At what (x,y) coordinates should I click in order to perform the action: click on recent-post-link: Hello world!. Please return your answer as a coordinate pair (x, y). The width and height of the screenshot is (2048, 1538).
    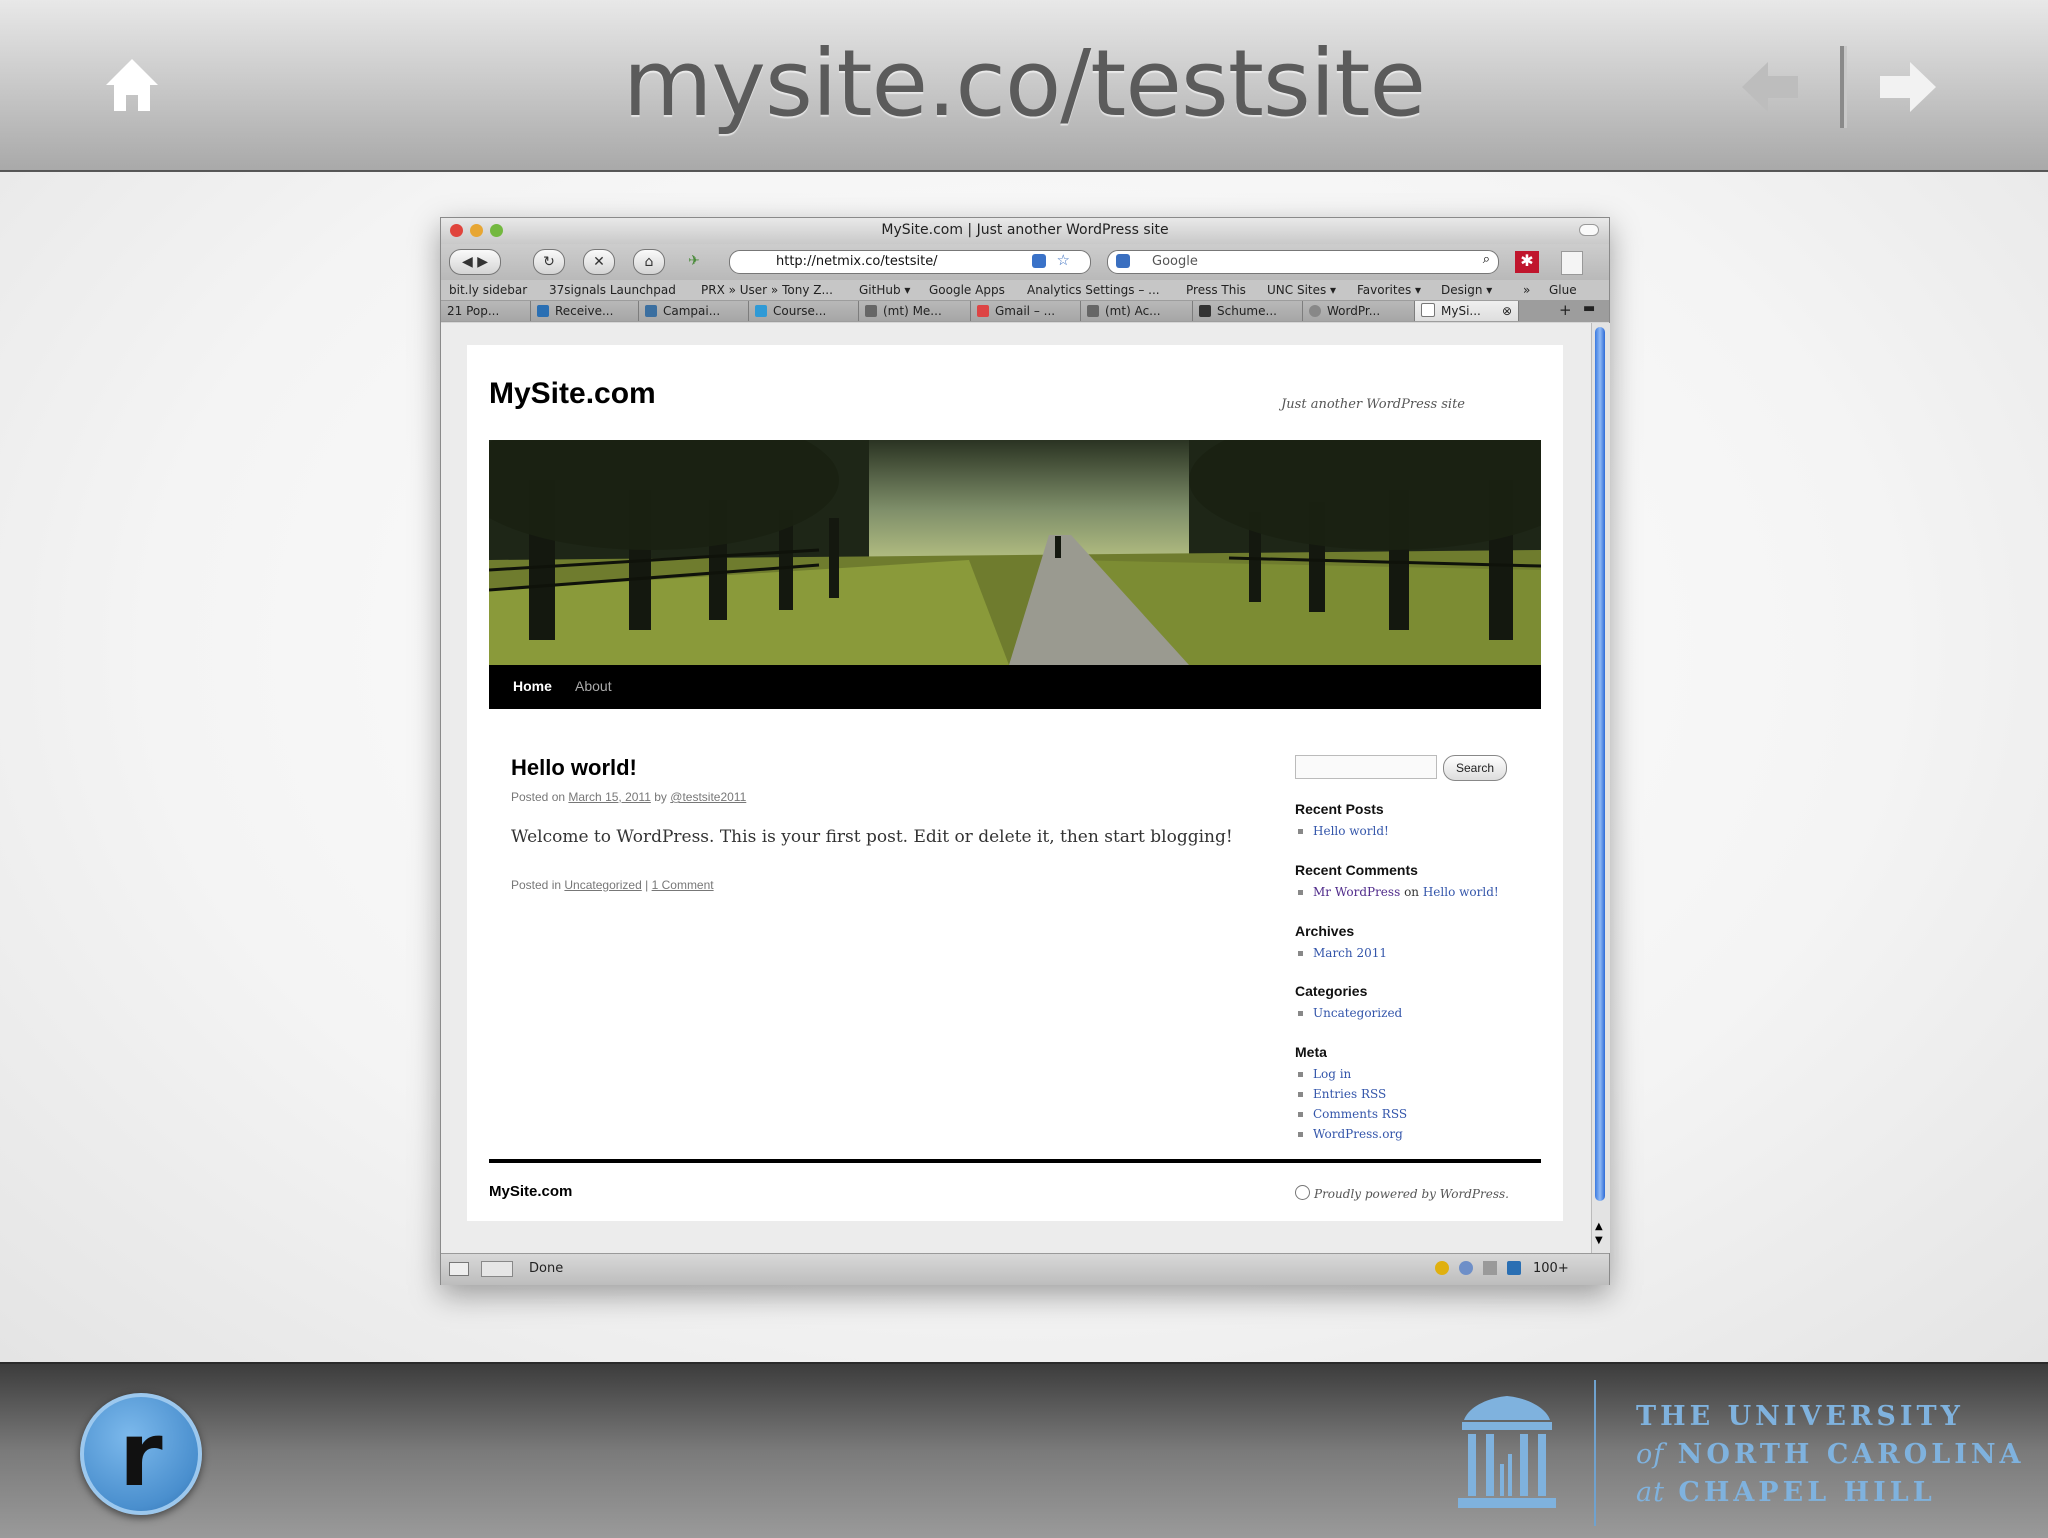
    Looking at the image, I should click on (1342, 831).